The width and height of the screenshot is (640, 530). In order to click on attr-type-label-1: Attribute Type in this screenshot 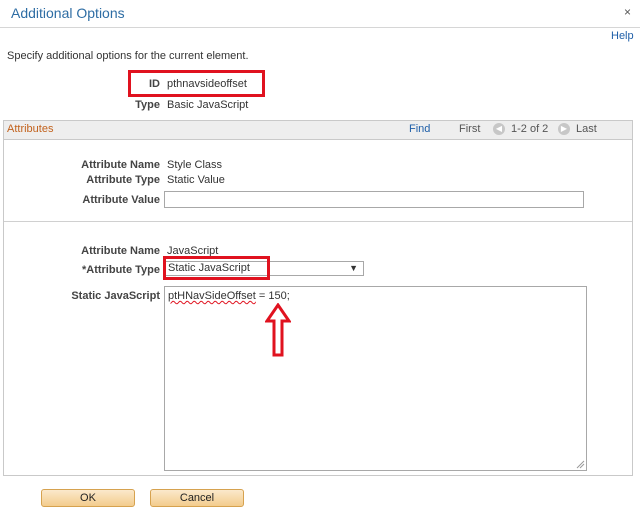, I will do `click(123, 180)`.